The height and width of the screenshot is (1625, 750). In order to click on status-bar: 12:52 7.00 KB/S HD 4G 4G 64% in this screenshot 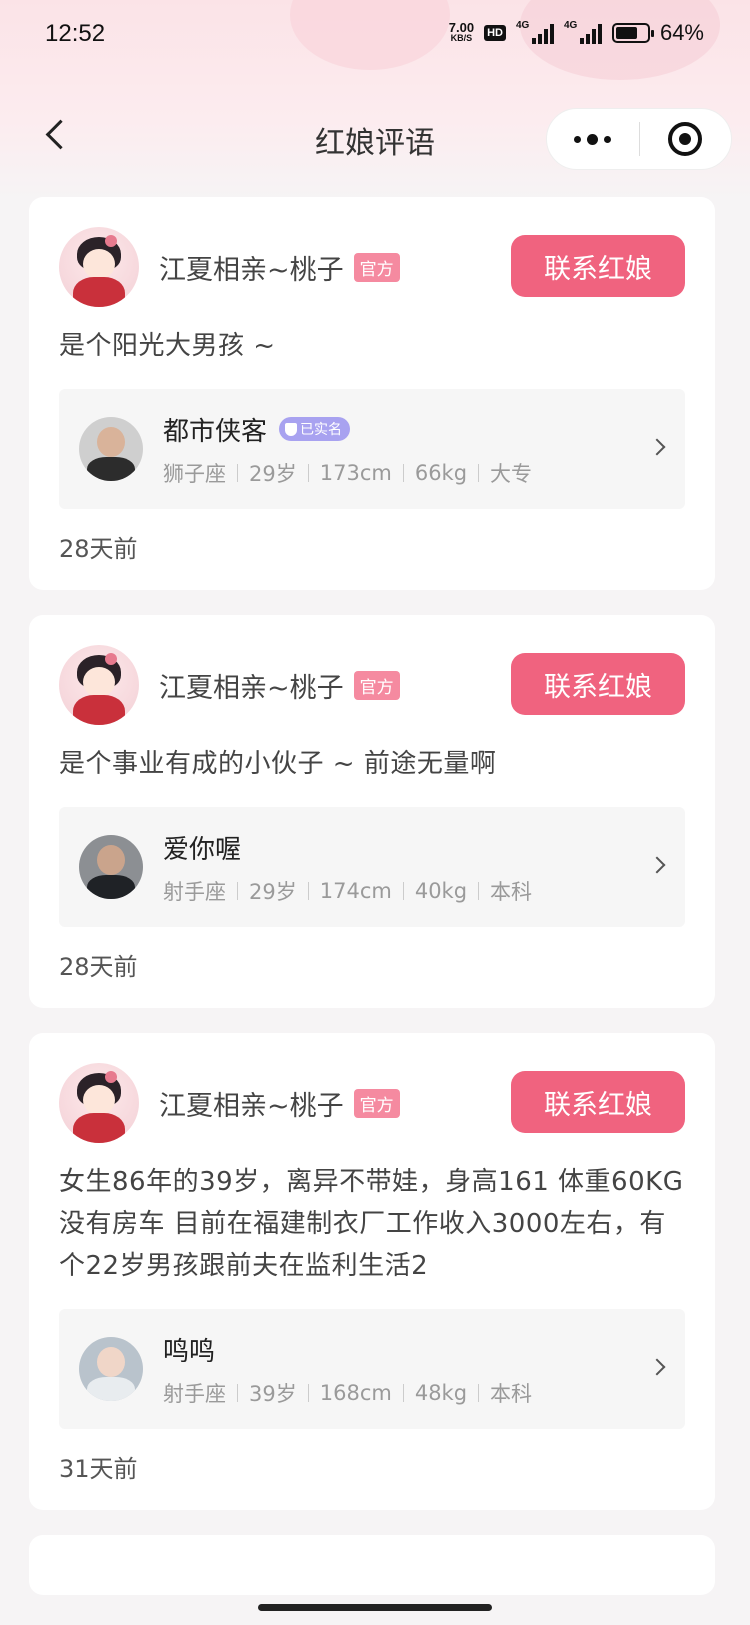, I will do `click(375, 36)`.